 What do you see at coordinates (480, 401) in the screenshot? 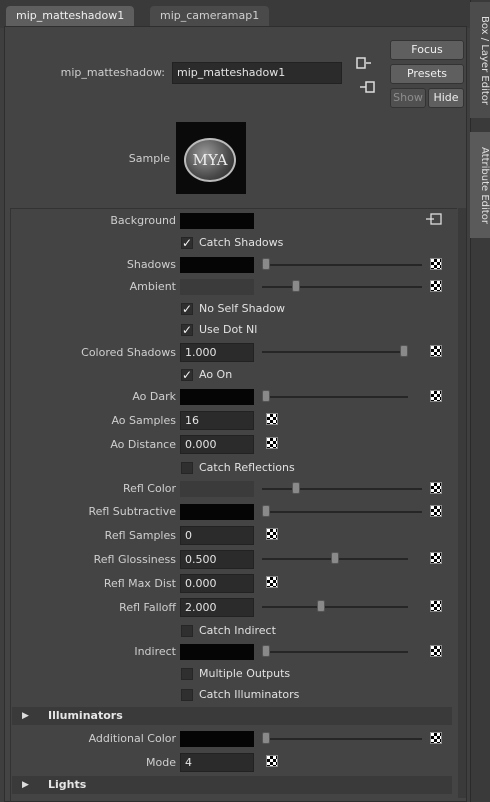
I see `side-tab-strip` at bounding box center [480, 401].